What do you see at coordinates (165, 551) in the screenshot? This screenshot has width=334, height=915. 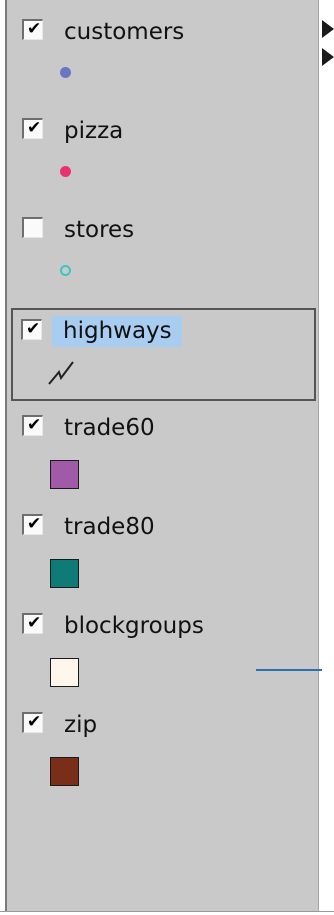 I see `layer-item-5: ✔ trade80` at bounding box center [165, 551].